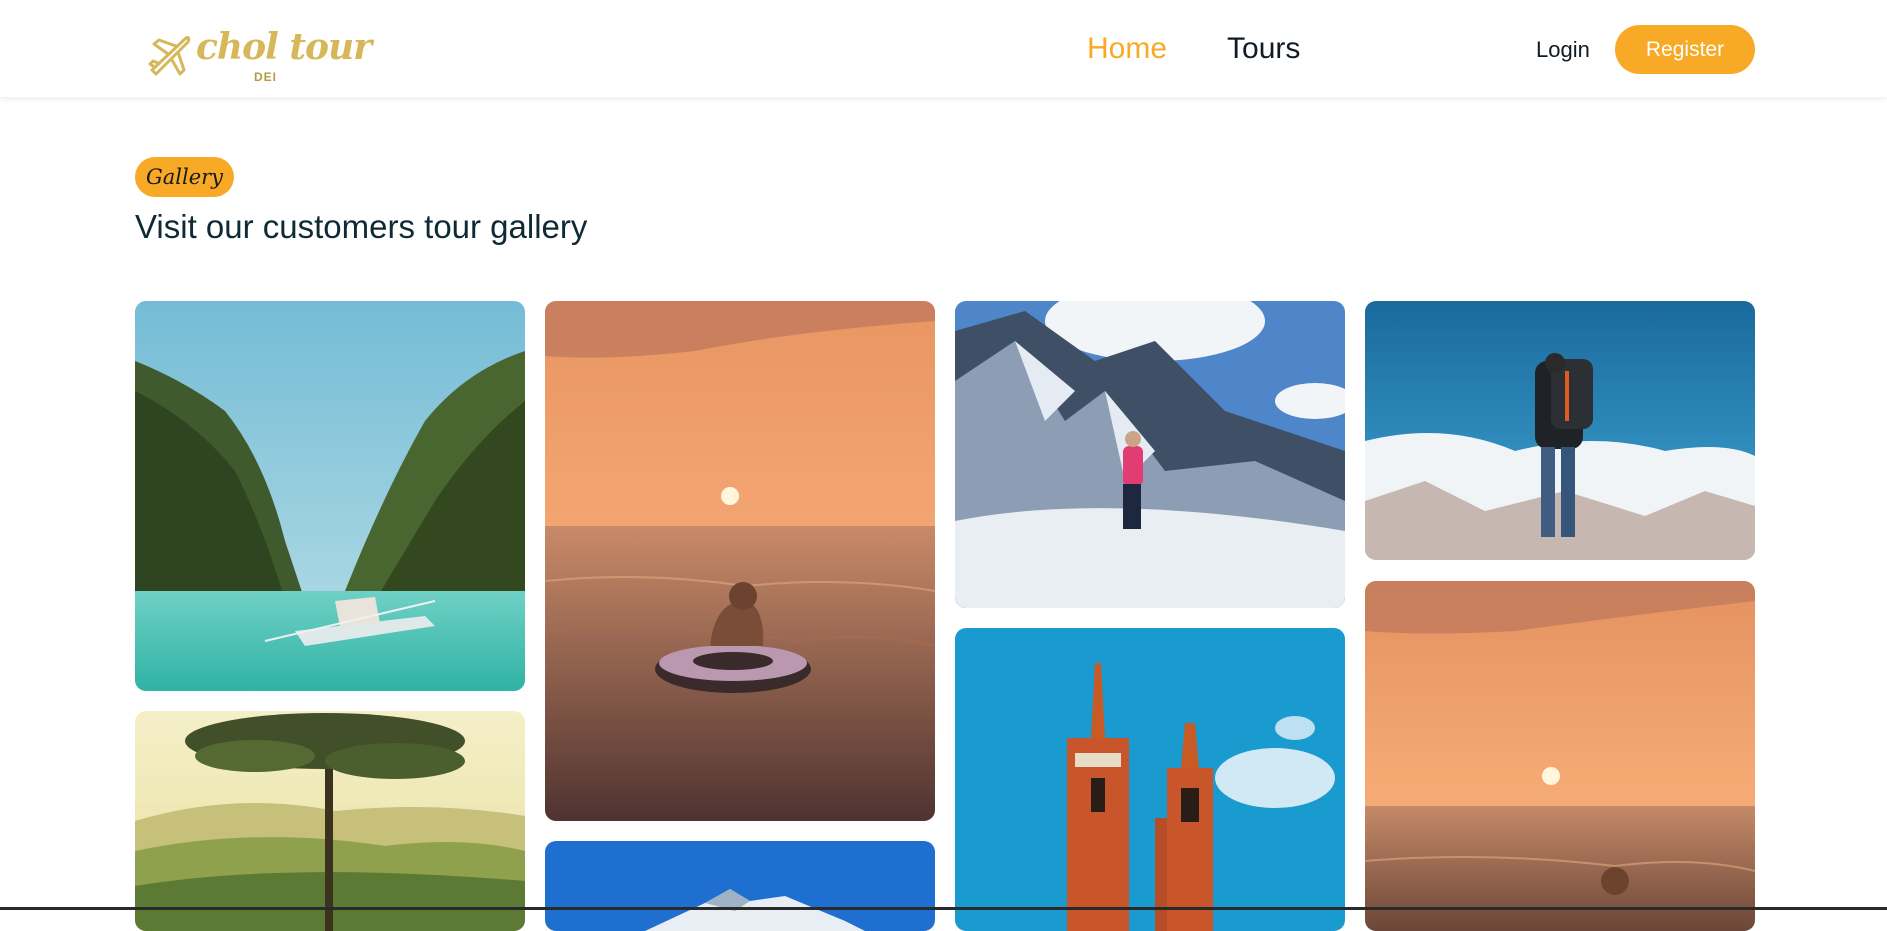 This screenshot has width=1887, height=931. Describe the element at coordinates (1127, 49) in the screenshot. I see `nav-home-link: Home` at that location.